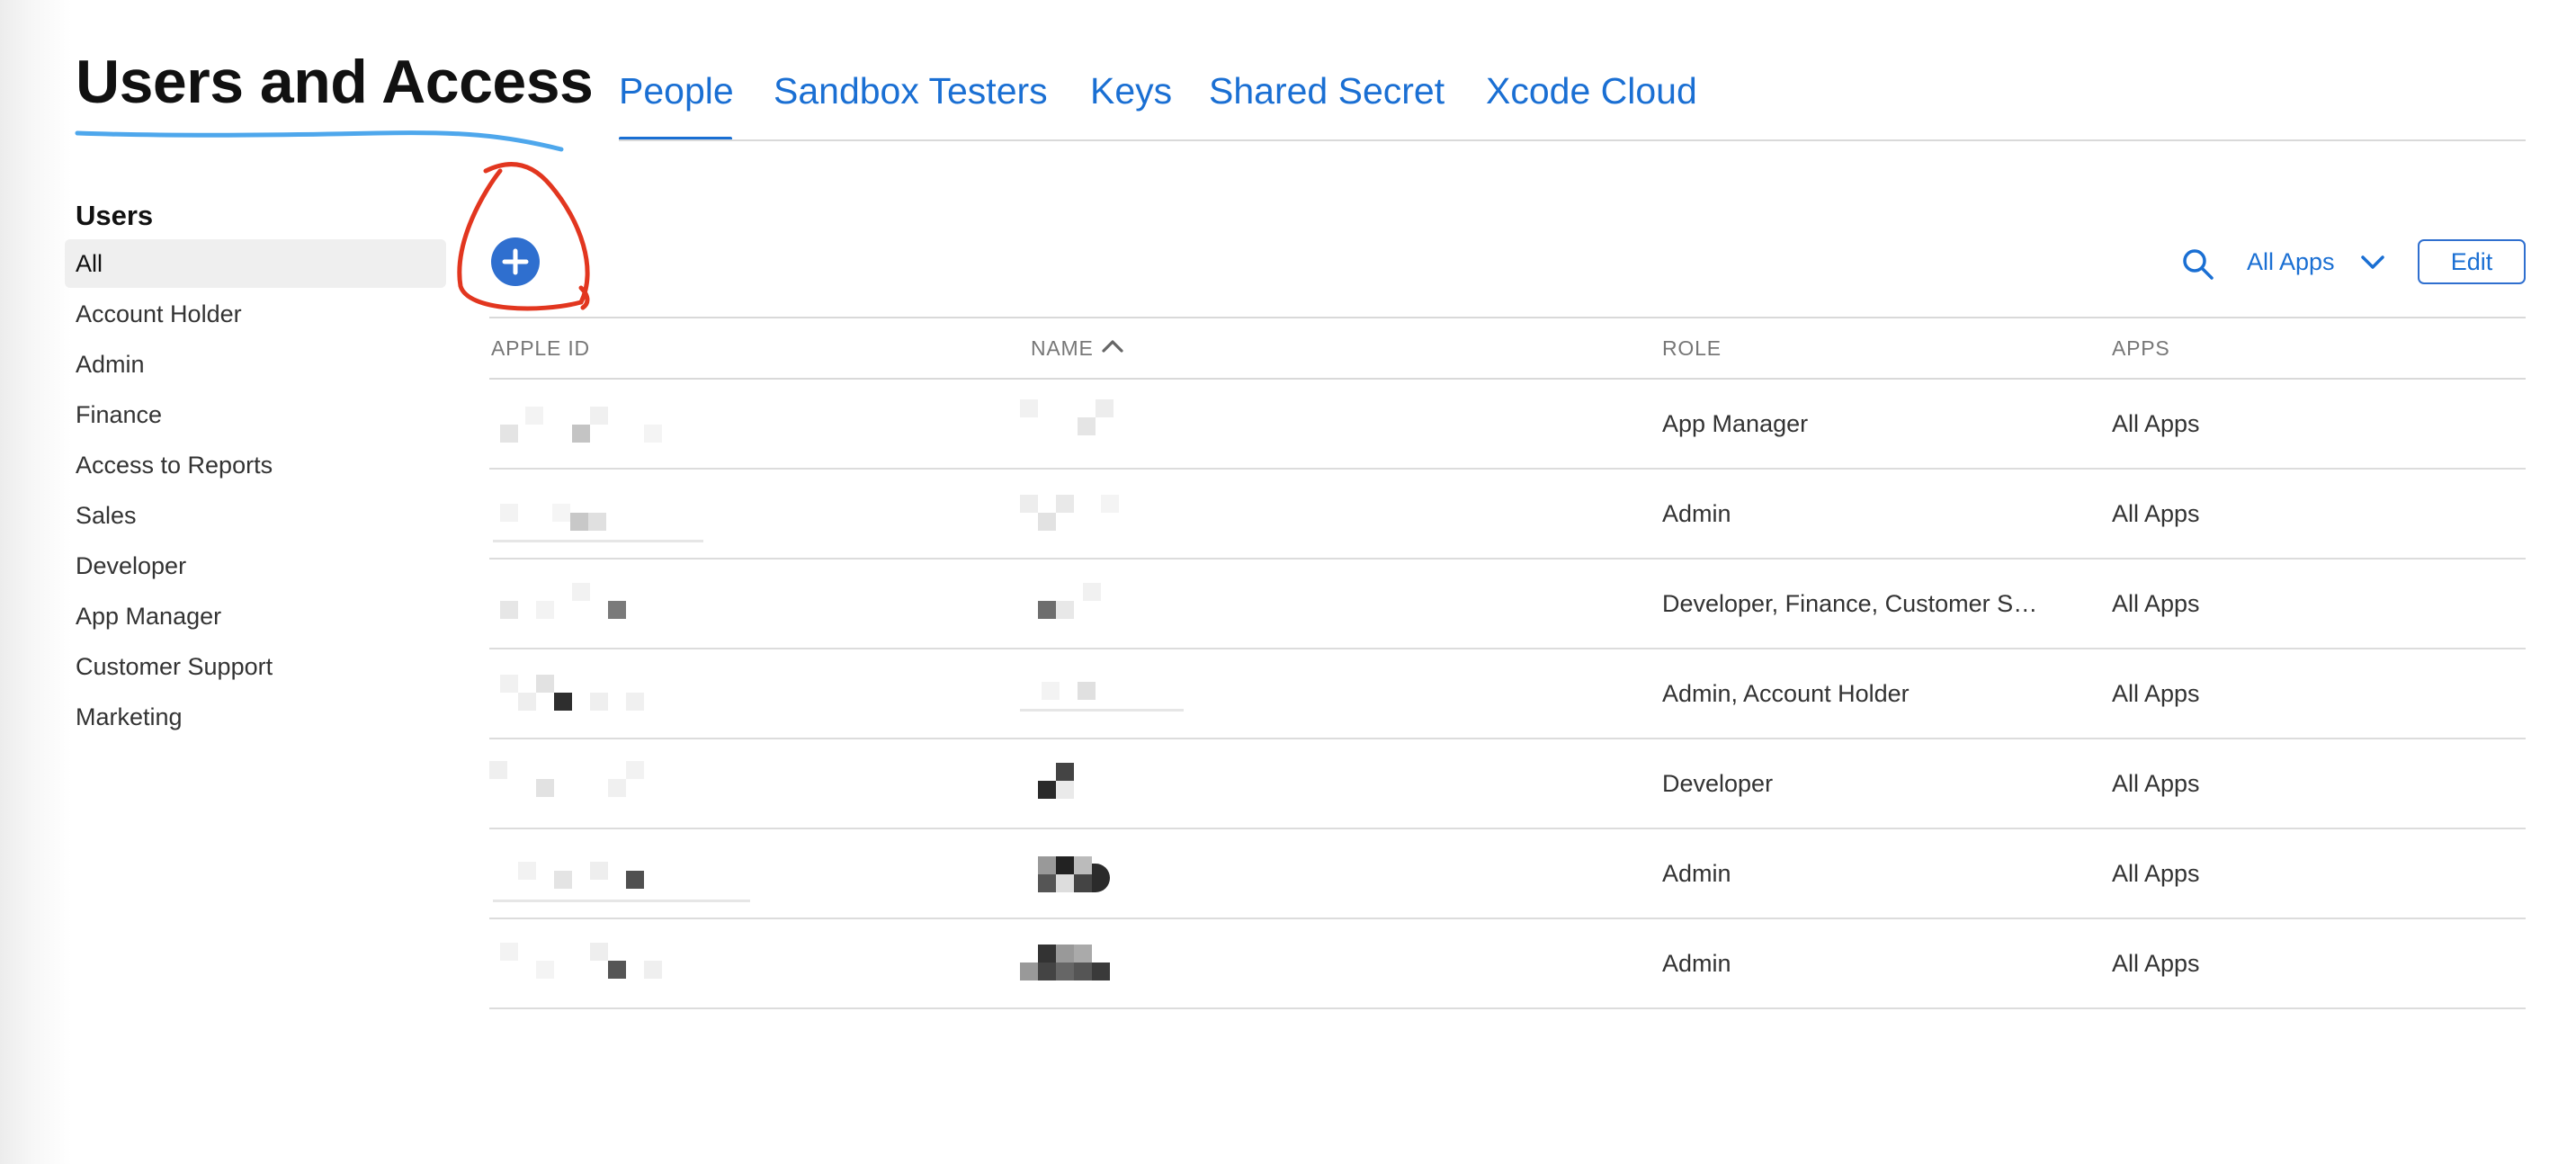 This screenshot has height=1164, width=2576. Describe the element at coordinates (1507, 1008) in the screenshot. I see `row-divider` at that location.